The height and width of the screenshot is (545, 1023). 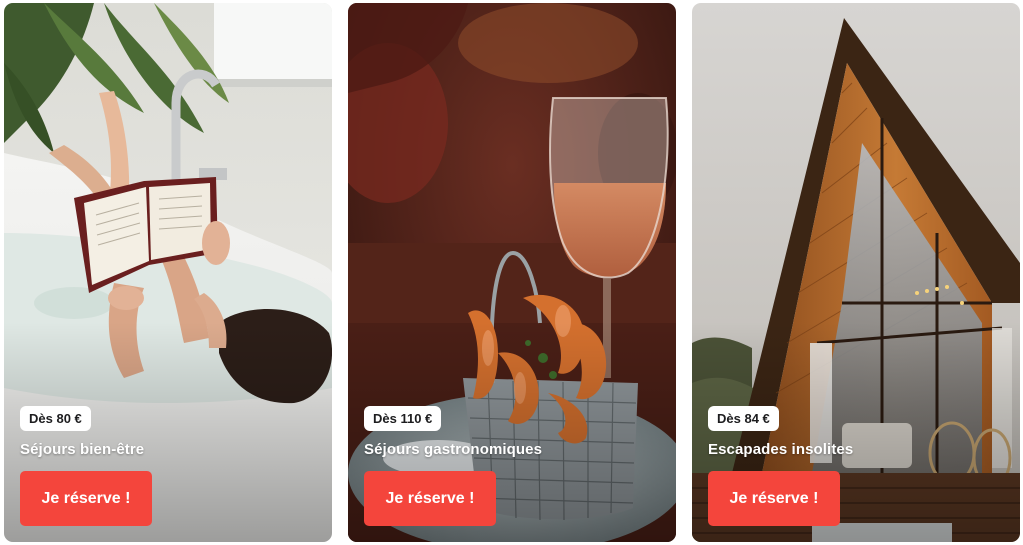 I want to click on card-title: Séjours bien-être, so click(x=82, y=449).